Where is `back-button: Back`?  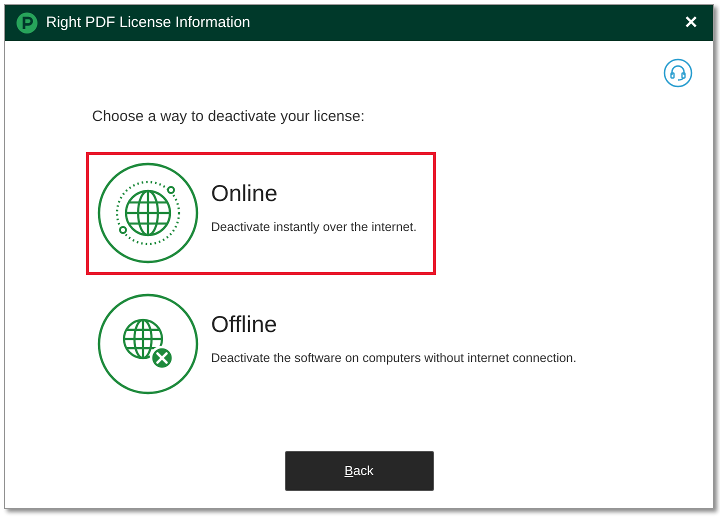 back-button: Back is located at coordinates (359, 471).